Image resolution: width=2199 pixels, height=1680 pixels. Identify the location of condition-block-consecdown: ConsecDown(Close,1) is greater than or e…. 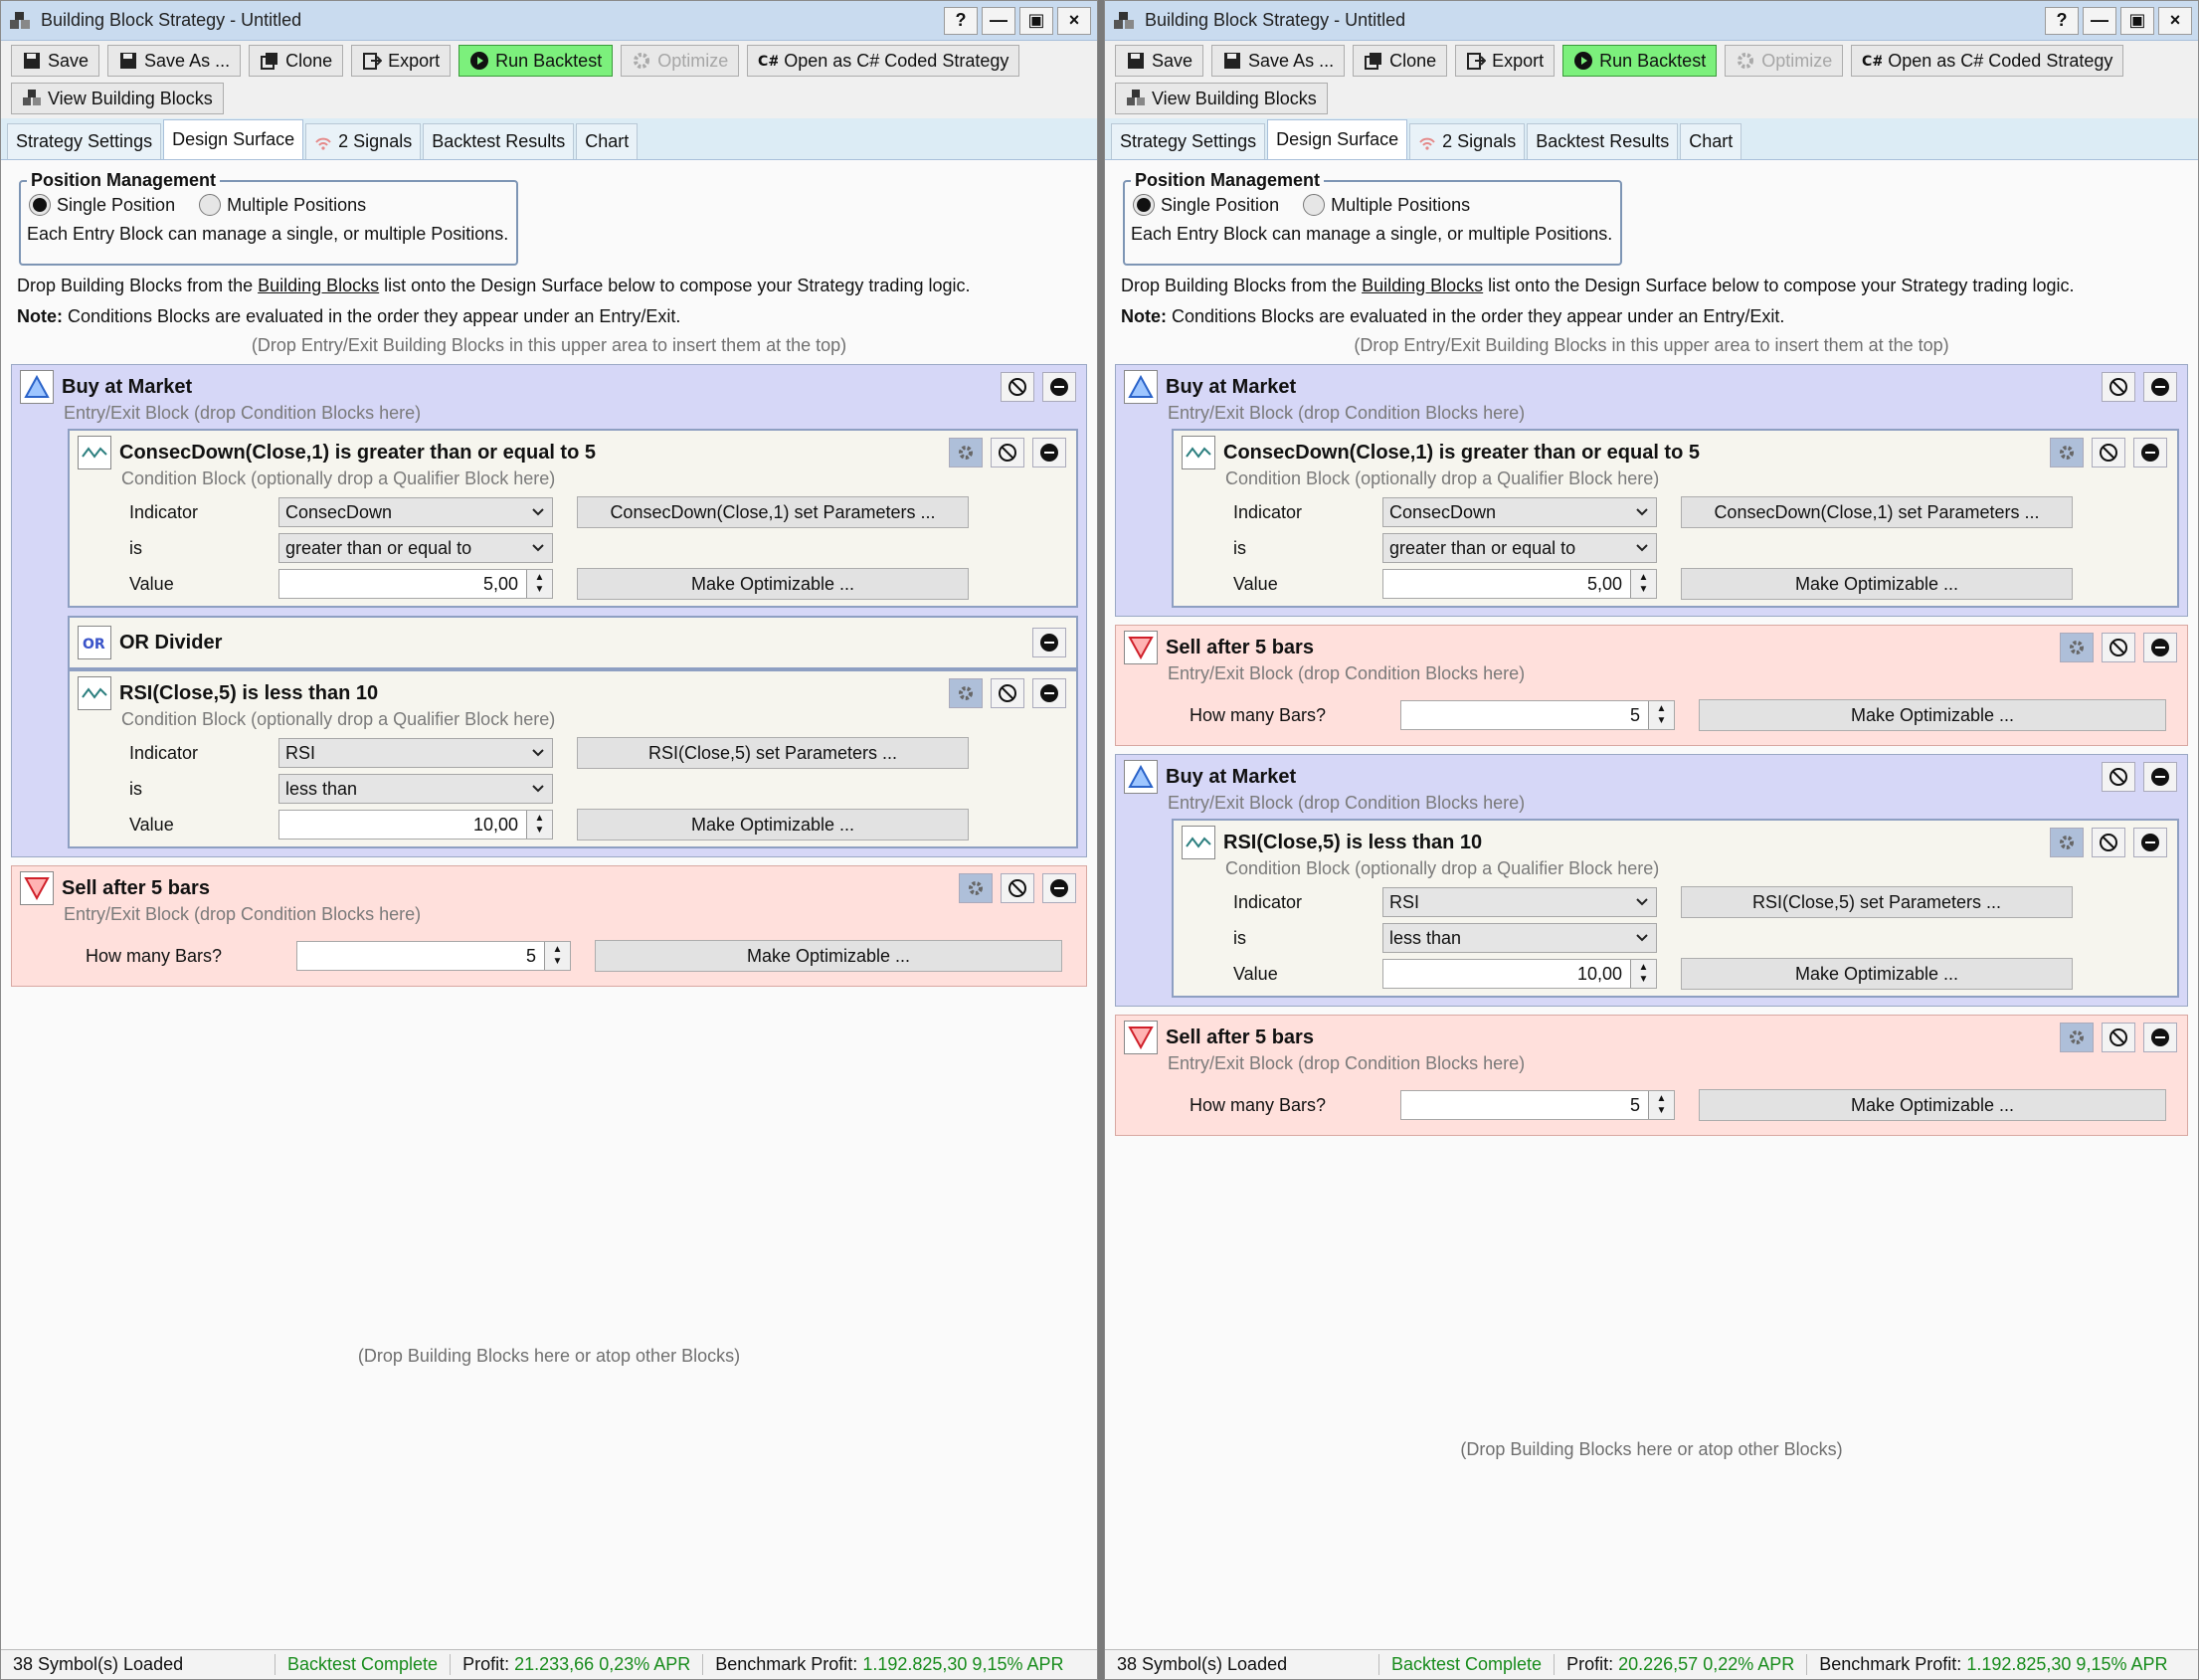
(1675, 518).